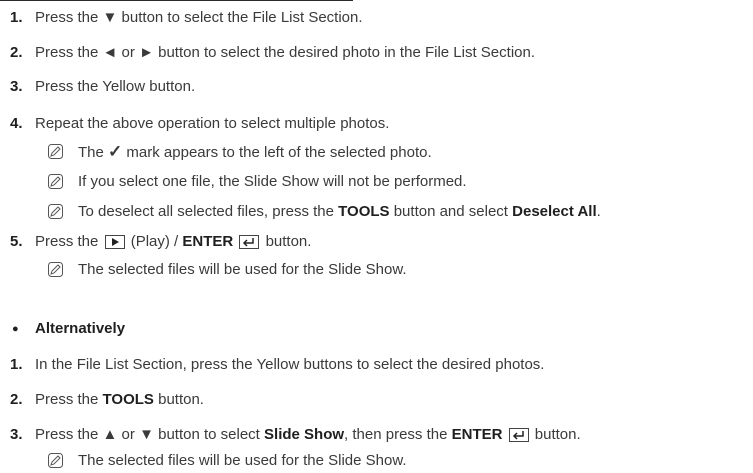  What do you see at coordinates (176, 0) in the screenshot?
I see `top-rule` at bounding box center [176, 0].